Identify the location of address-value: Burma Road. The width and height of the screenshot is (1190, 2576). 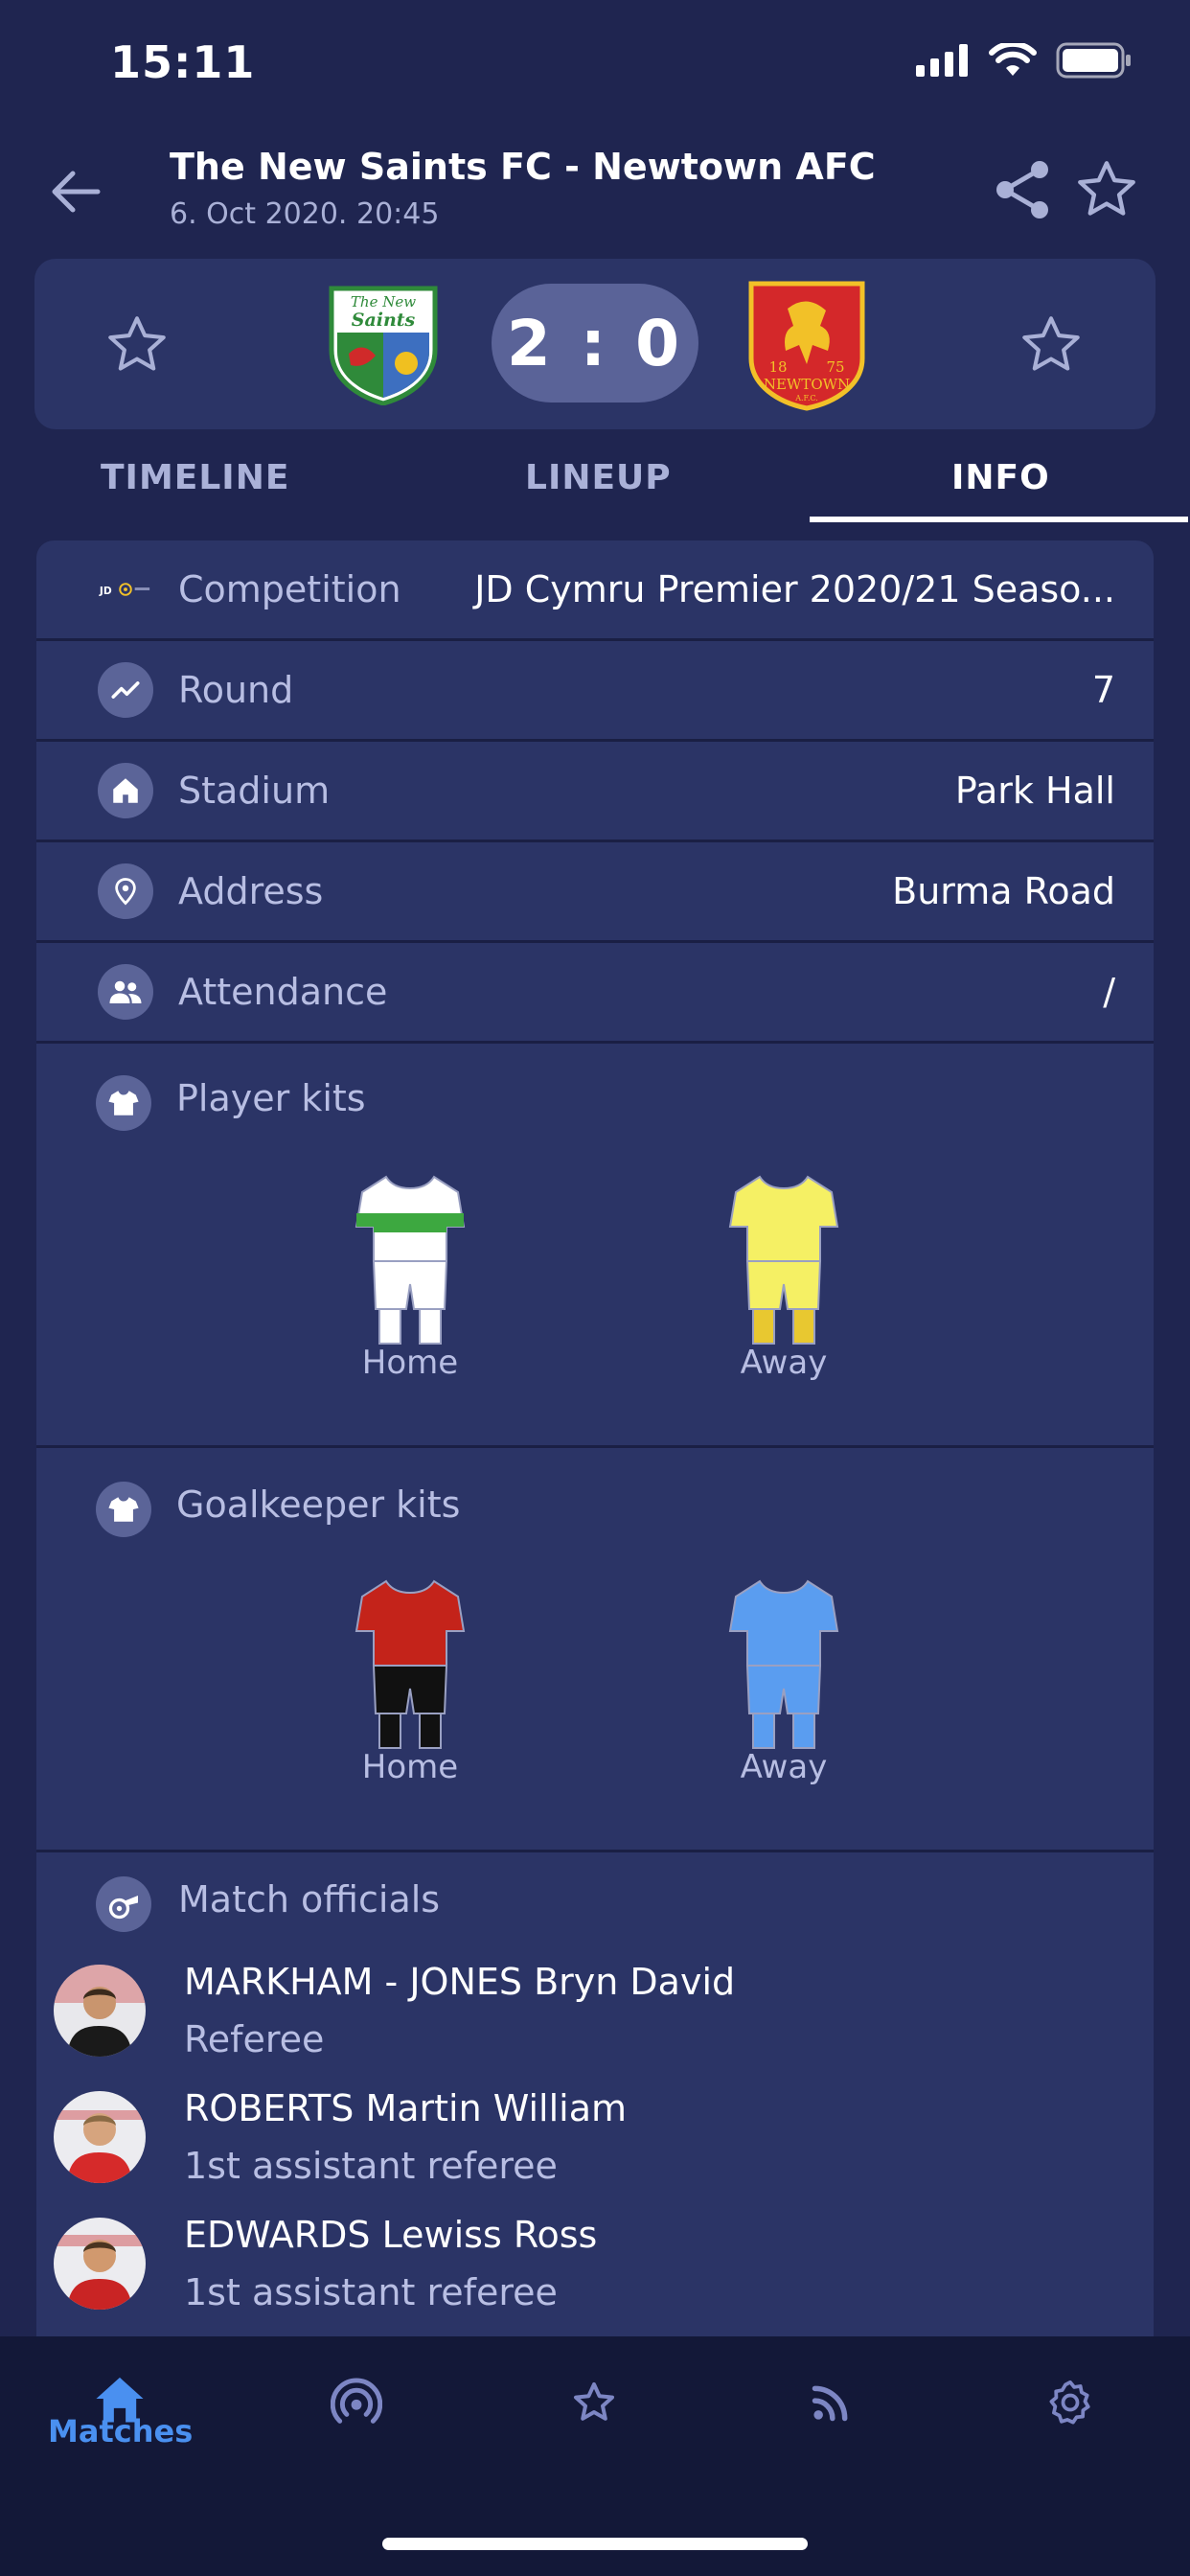
(1004, 891).